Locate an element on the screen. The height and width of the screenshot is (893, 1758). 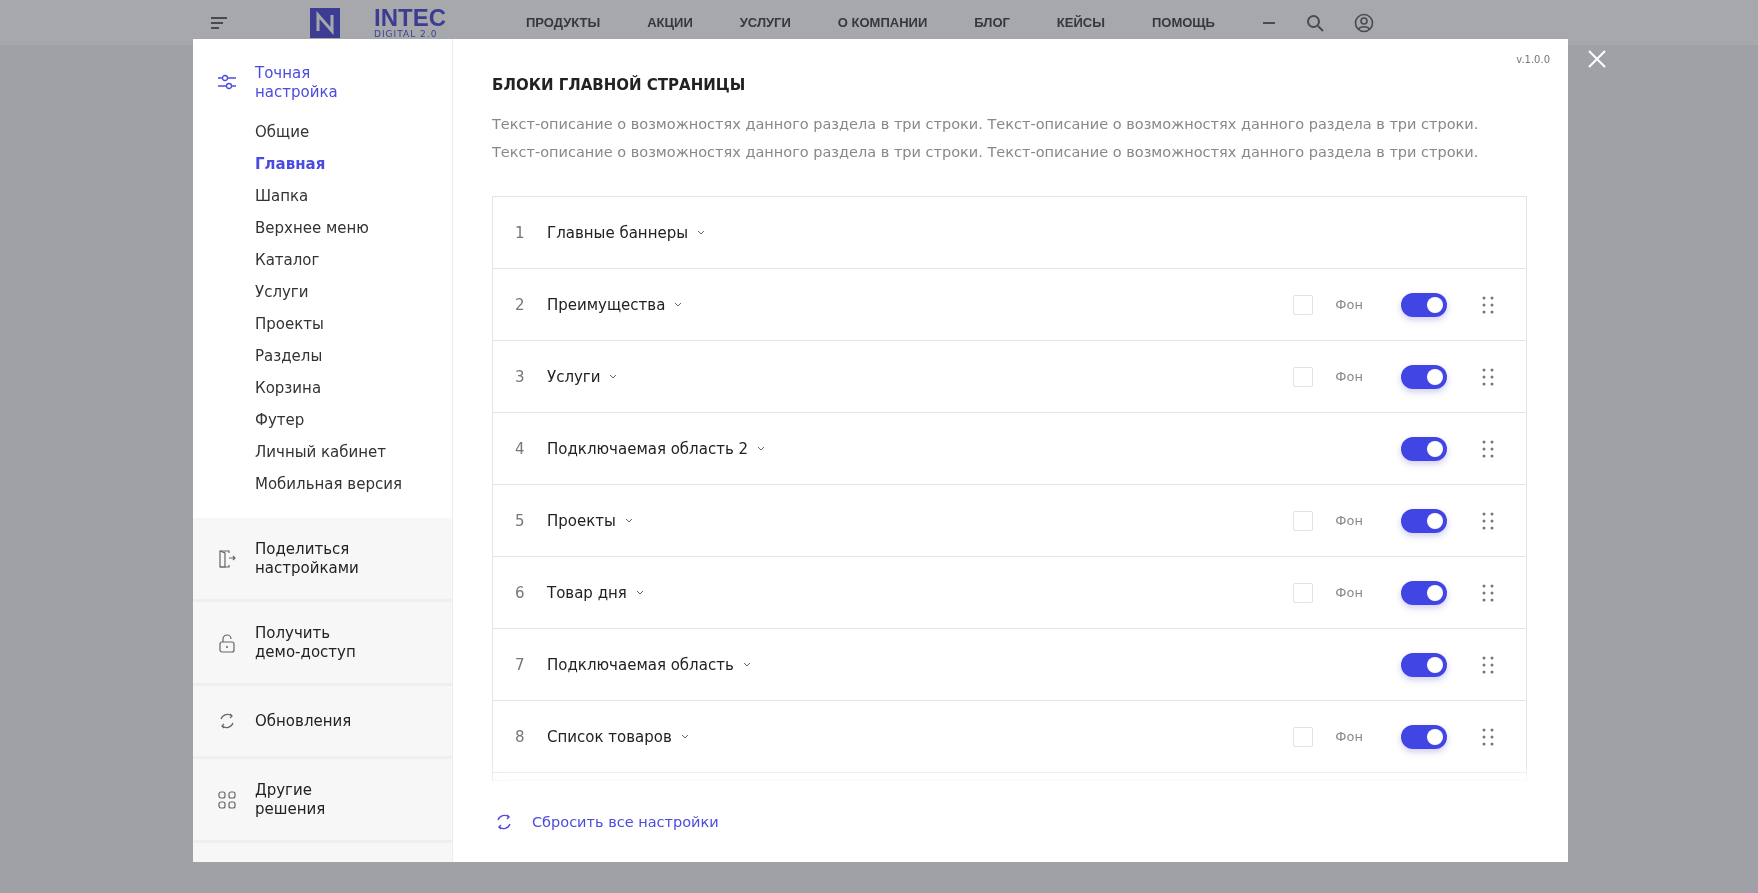
block-name: Услуги is located at coordinates (582, 376).